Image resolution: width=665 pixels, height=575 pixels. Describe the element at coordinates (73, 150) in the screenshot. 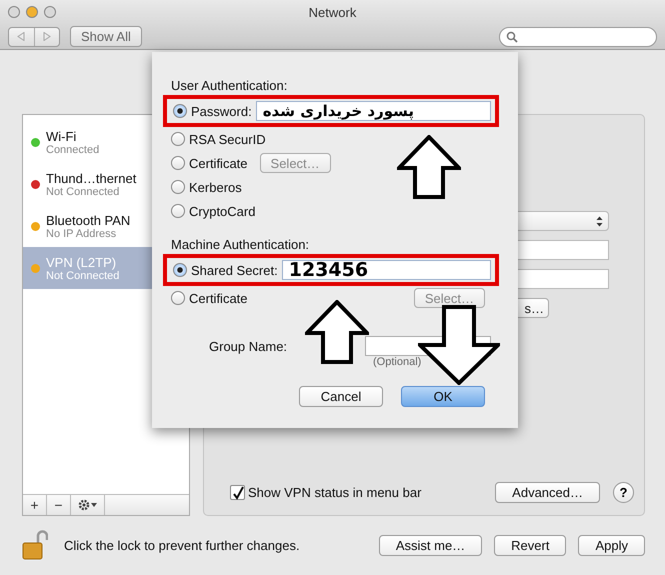

I see `service-status: Connected` at that location.